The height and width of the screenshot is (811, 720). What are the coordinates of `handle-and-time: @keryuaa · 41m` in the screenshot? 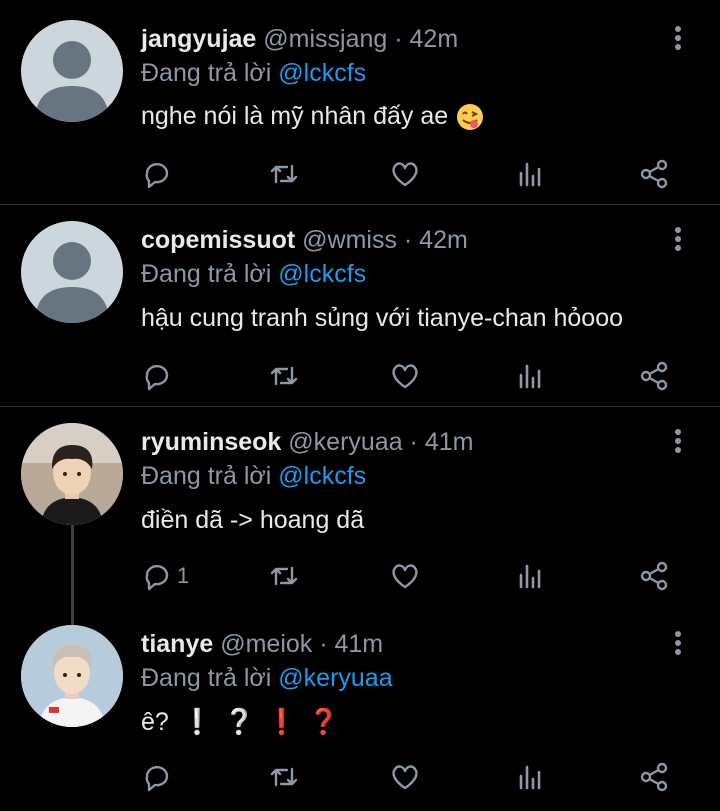 It's located at (381, 442).